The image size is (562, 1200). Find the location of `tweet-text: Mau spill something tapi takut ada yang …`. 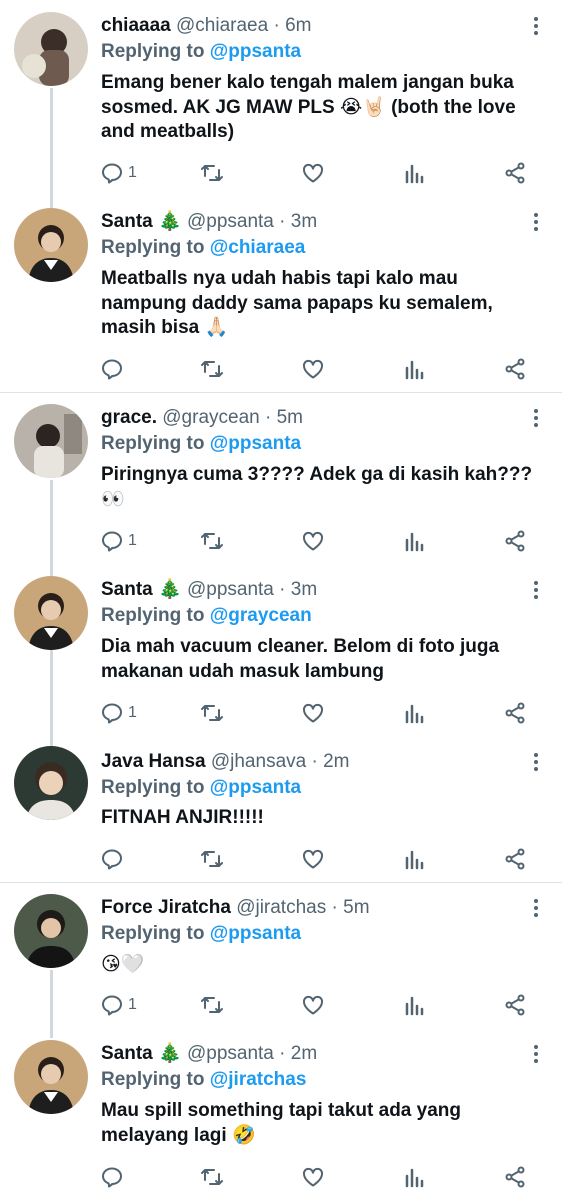

tweet-text: Mau spill something tapi takut ada yang … is located at coordinates (281, 1123).